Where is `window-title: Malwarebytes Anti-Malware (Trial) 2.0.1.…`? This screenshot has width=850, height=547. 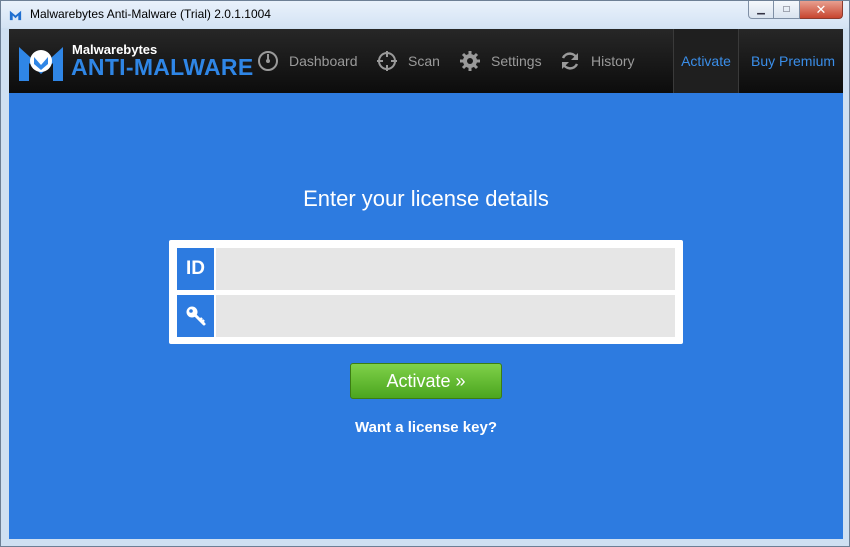 window-title: Malwarebytes Anti-Malware (Trial) 2.0.1.… is located at coordinates (150, 14).